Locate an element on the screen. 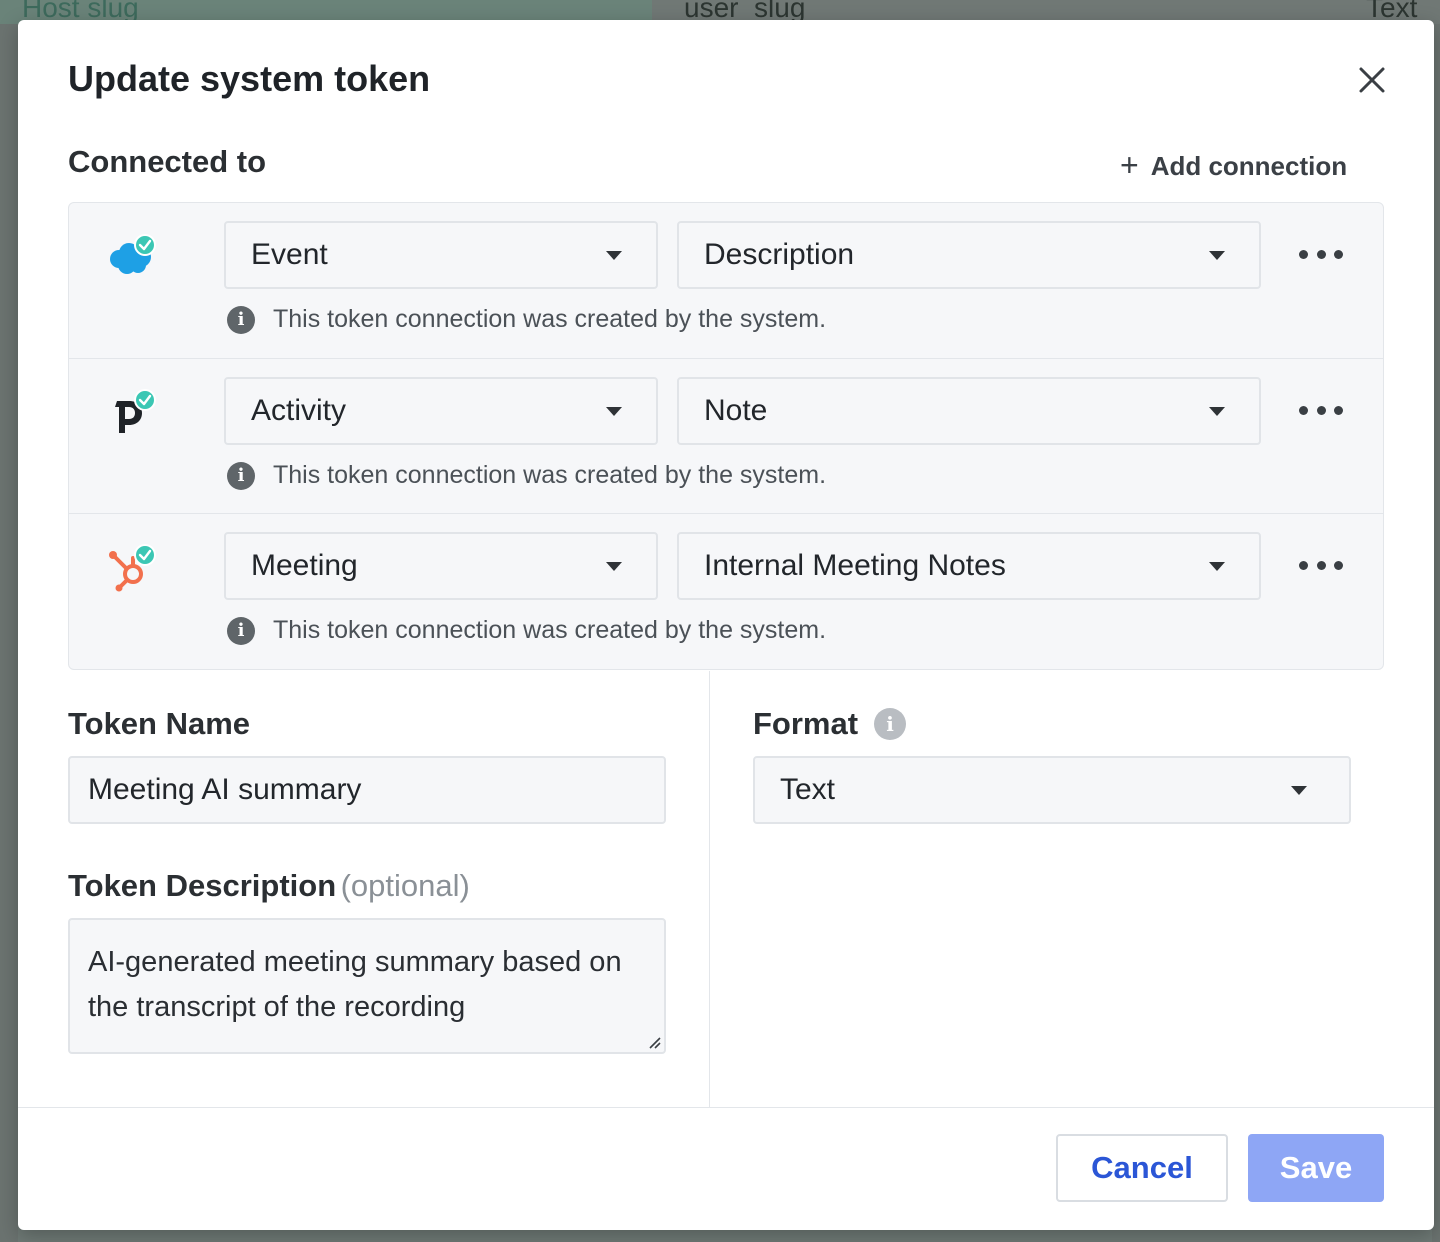  save-button: Save is located at coordinates (1316, 1168).